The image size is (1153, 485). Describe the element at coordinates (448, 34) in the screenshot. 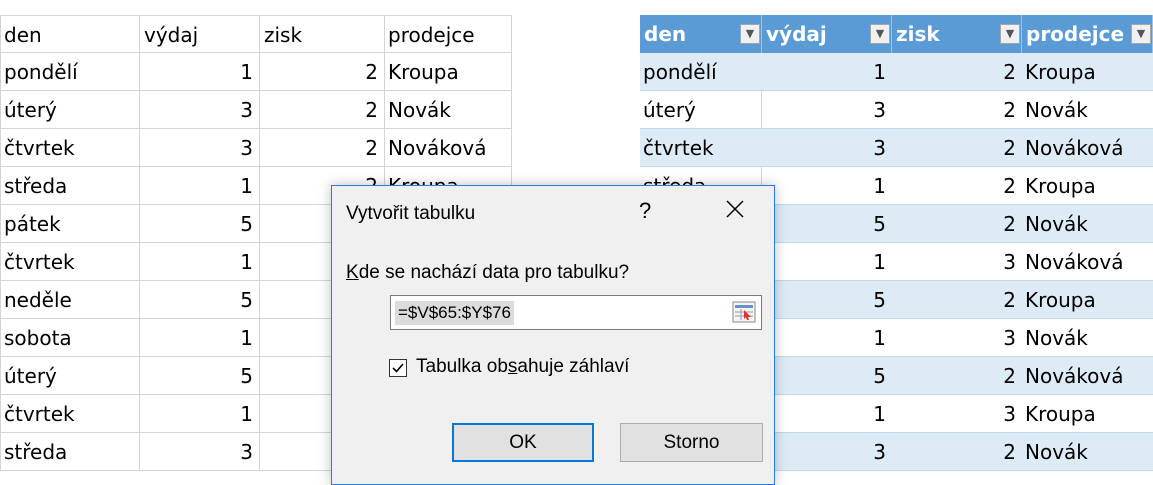

I see `header-cell-prodejce: prodejce` at that location.